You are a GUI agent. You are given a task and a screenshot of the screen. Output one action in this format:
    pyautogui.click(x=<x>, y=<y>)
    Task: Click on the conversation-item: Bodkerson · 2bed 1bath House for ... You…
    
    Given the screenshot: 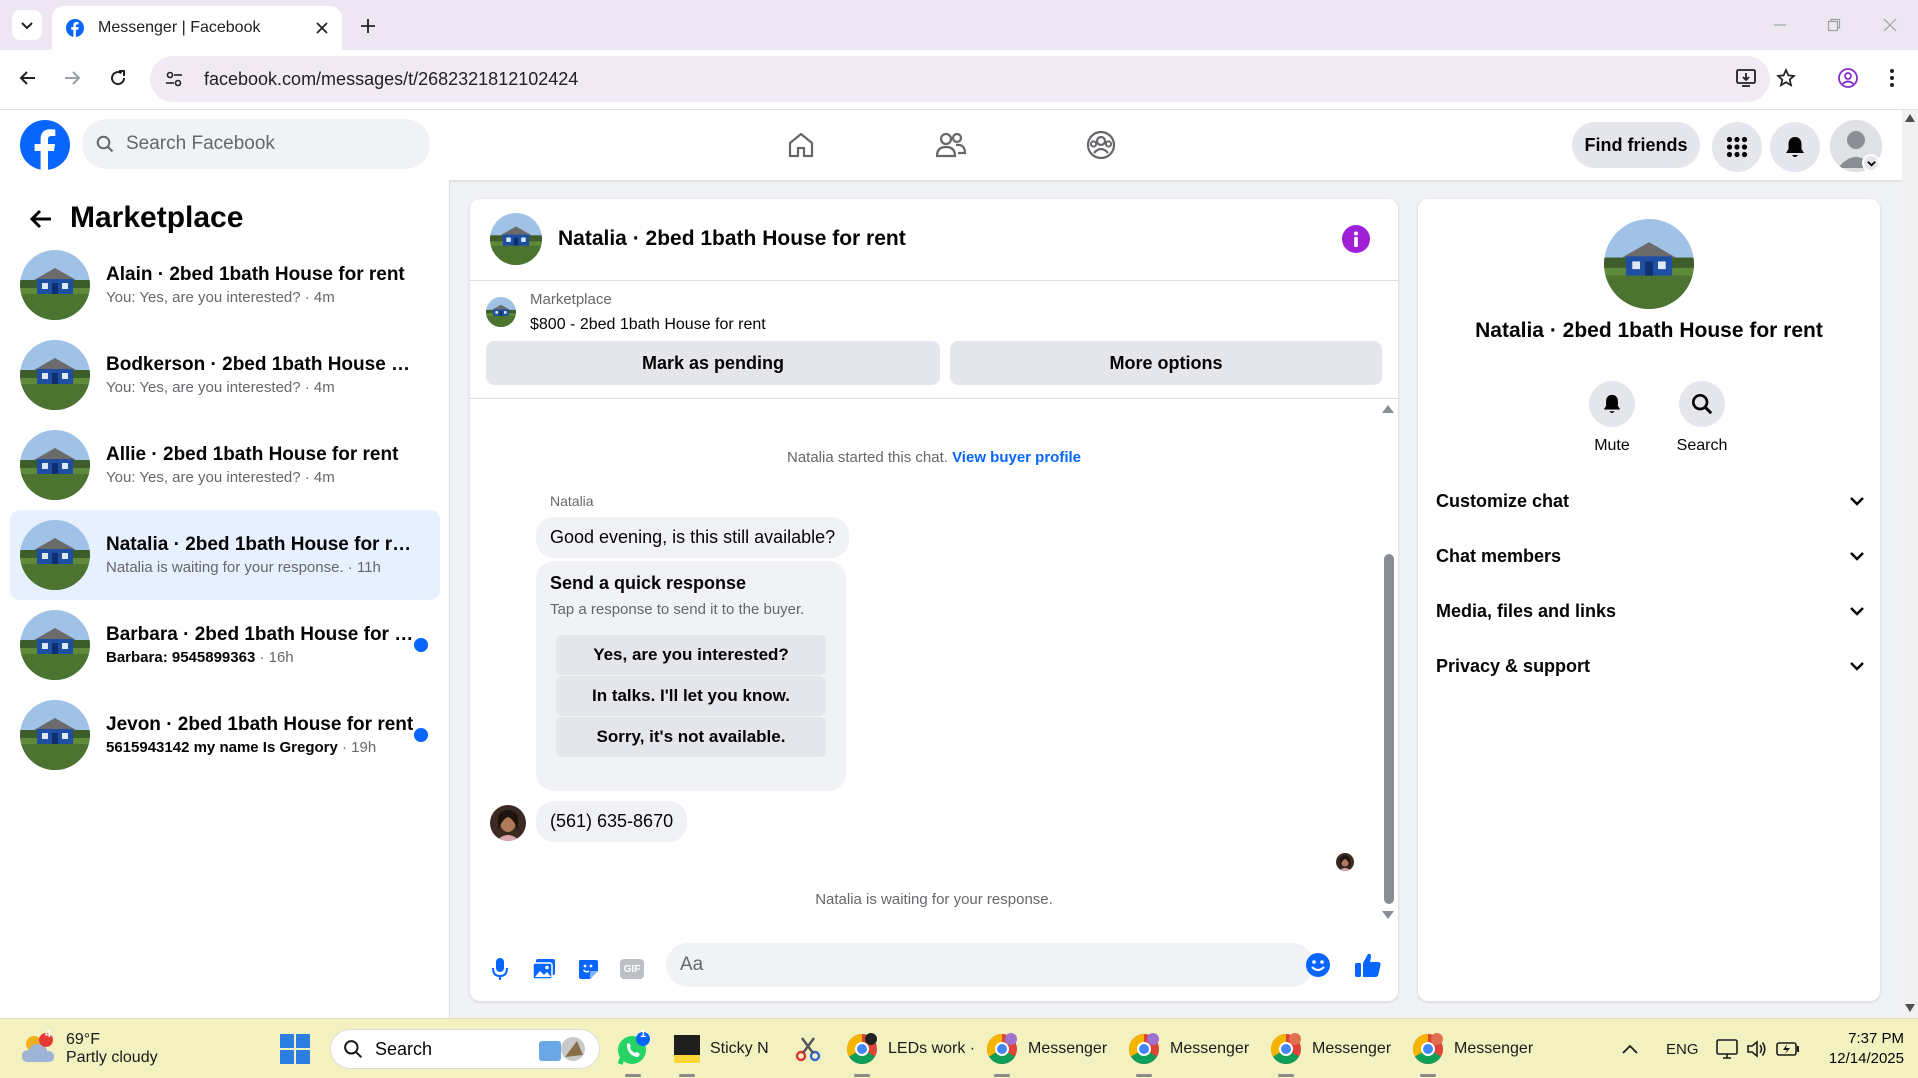 What is the action you would take?
    pyautogui.click(x=225, y=375)
    